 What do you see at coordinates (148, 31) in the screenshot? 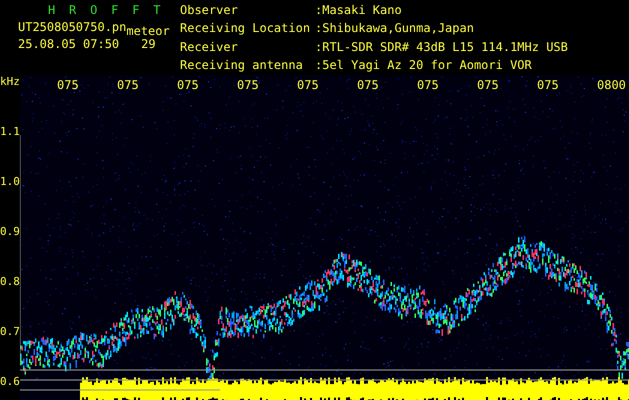
I see `file-type-label: meteor` at bounding box center [148, 31].